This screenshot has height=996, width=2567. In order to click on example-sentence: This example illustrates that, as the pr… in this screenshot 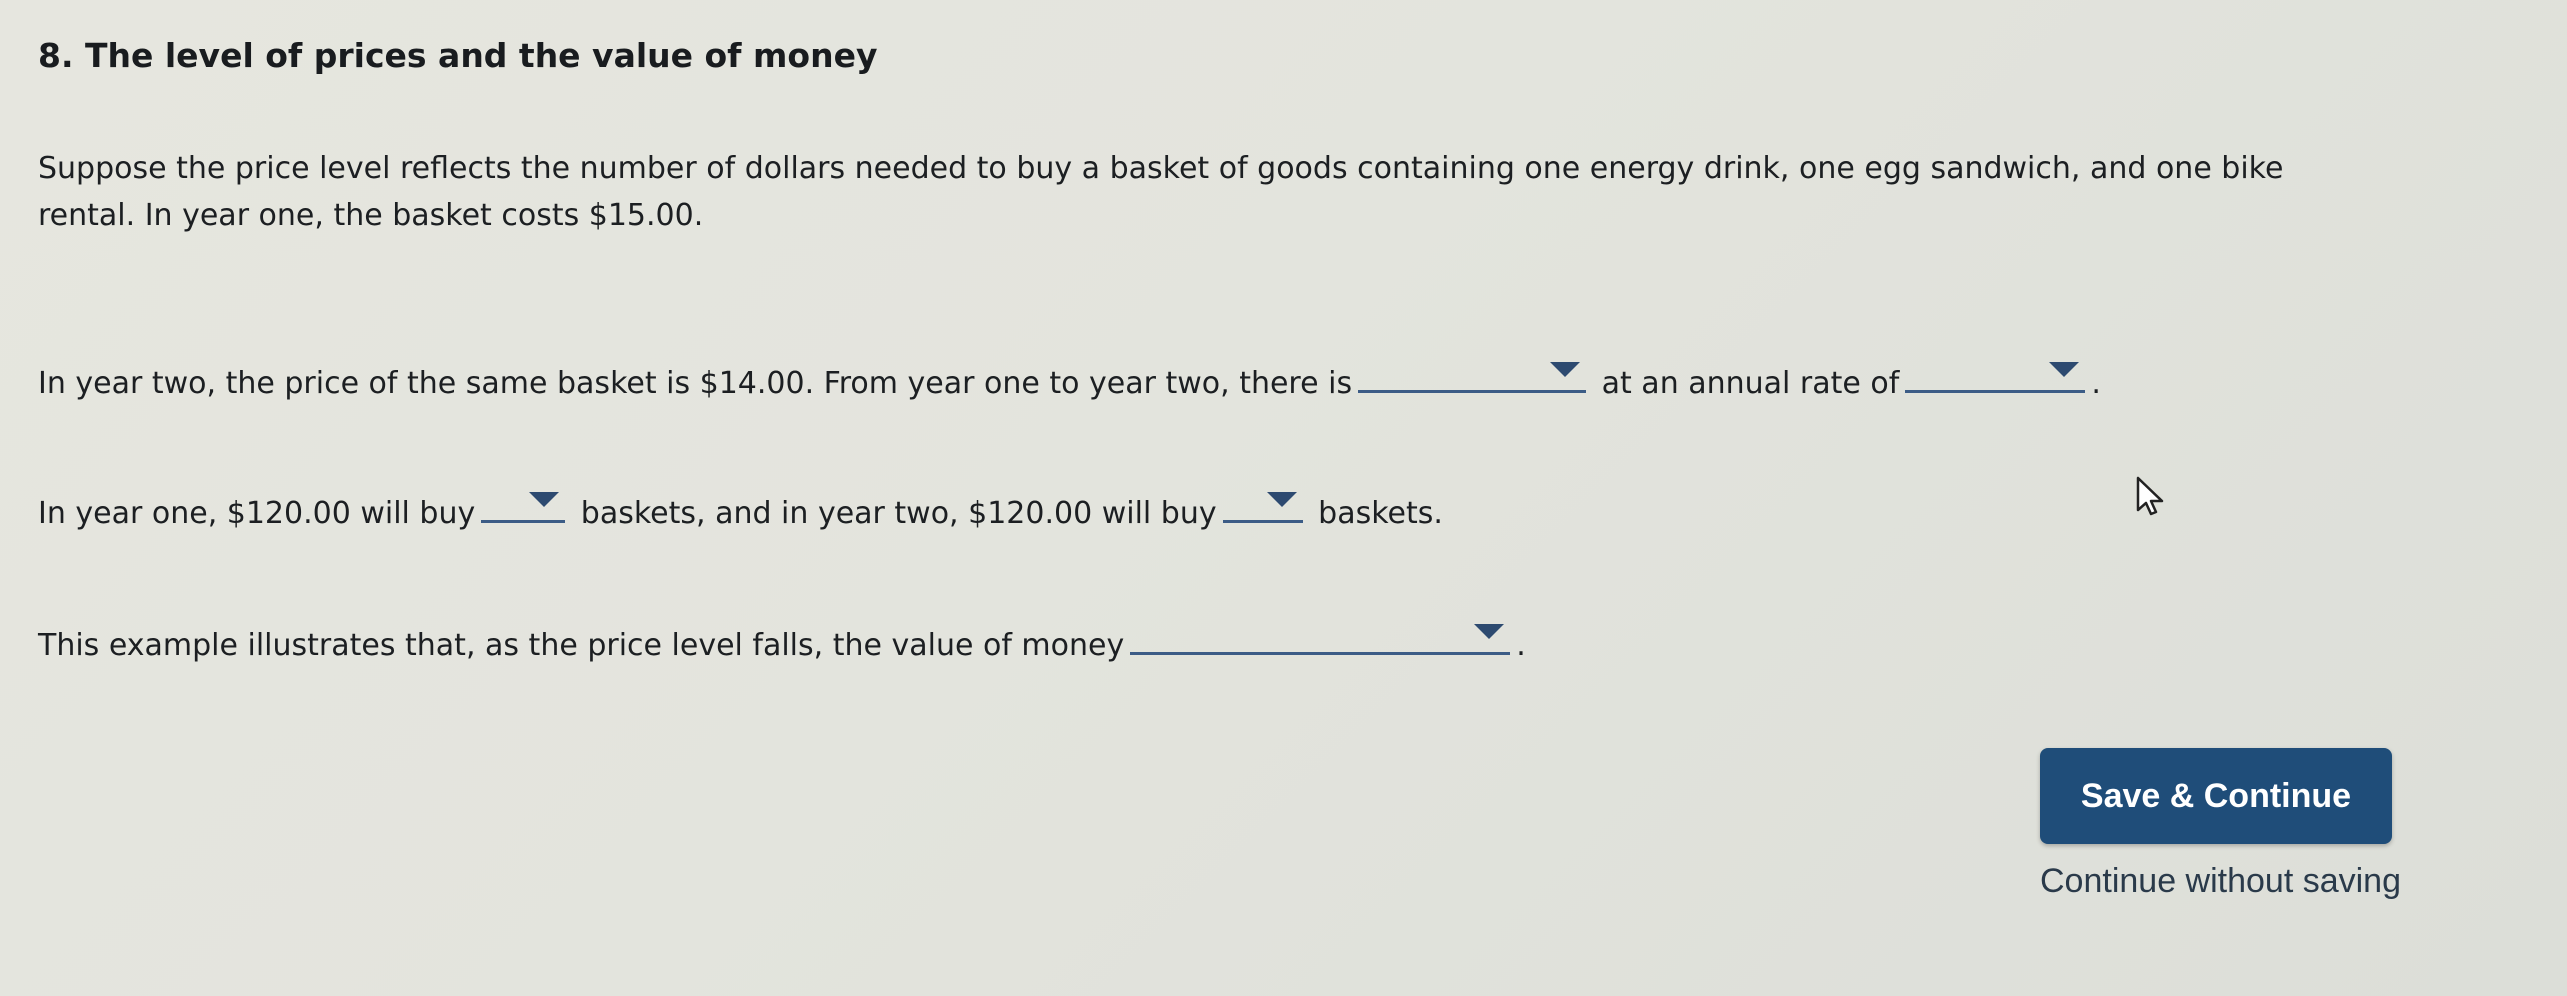, I will do `click(782, 641)`.